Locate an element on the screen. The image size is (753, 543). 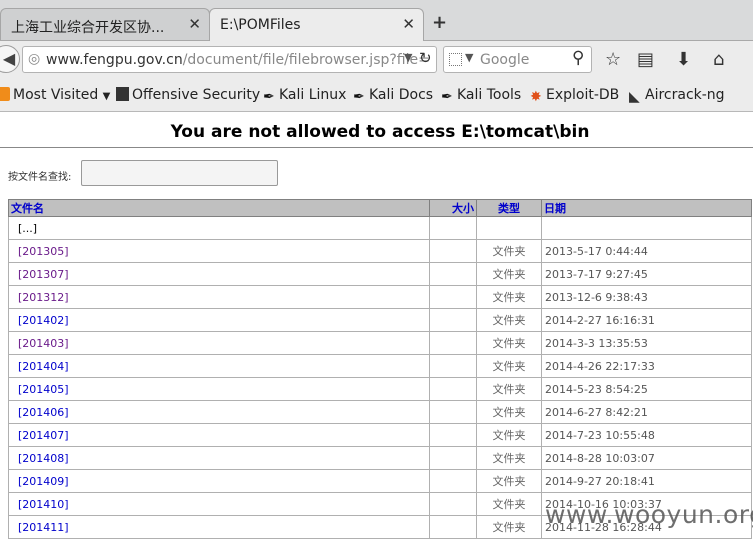
table-row: [201407] 文件夹 2014-7-23 10:55:48 is located at coordinates (380, 435).